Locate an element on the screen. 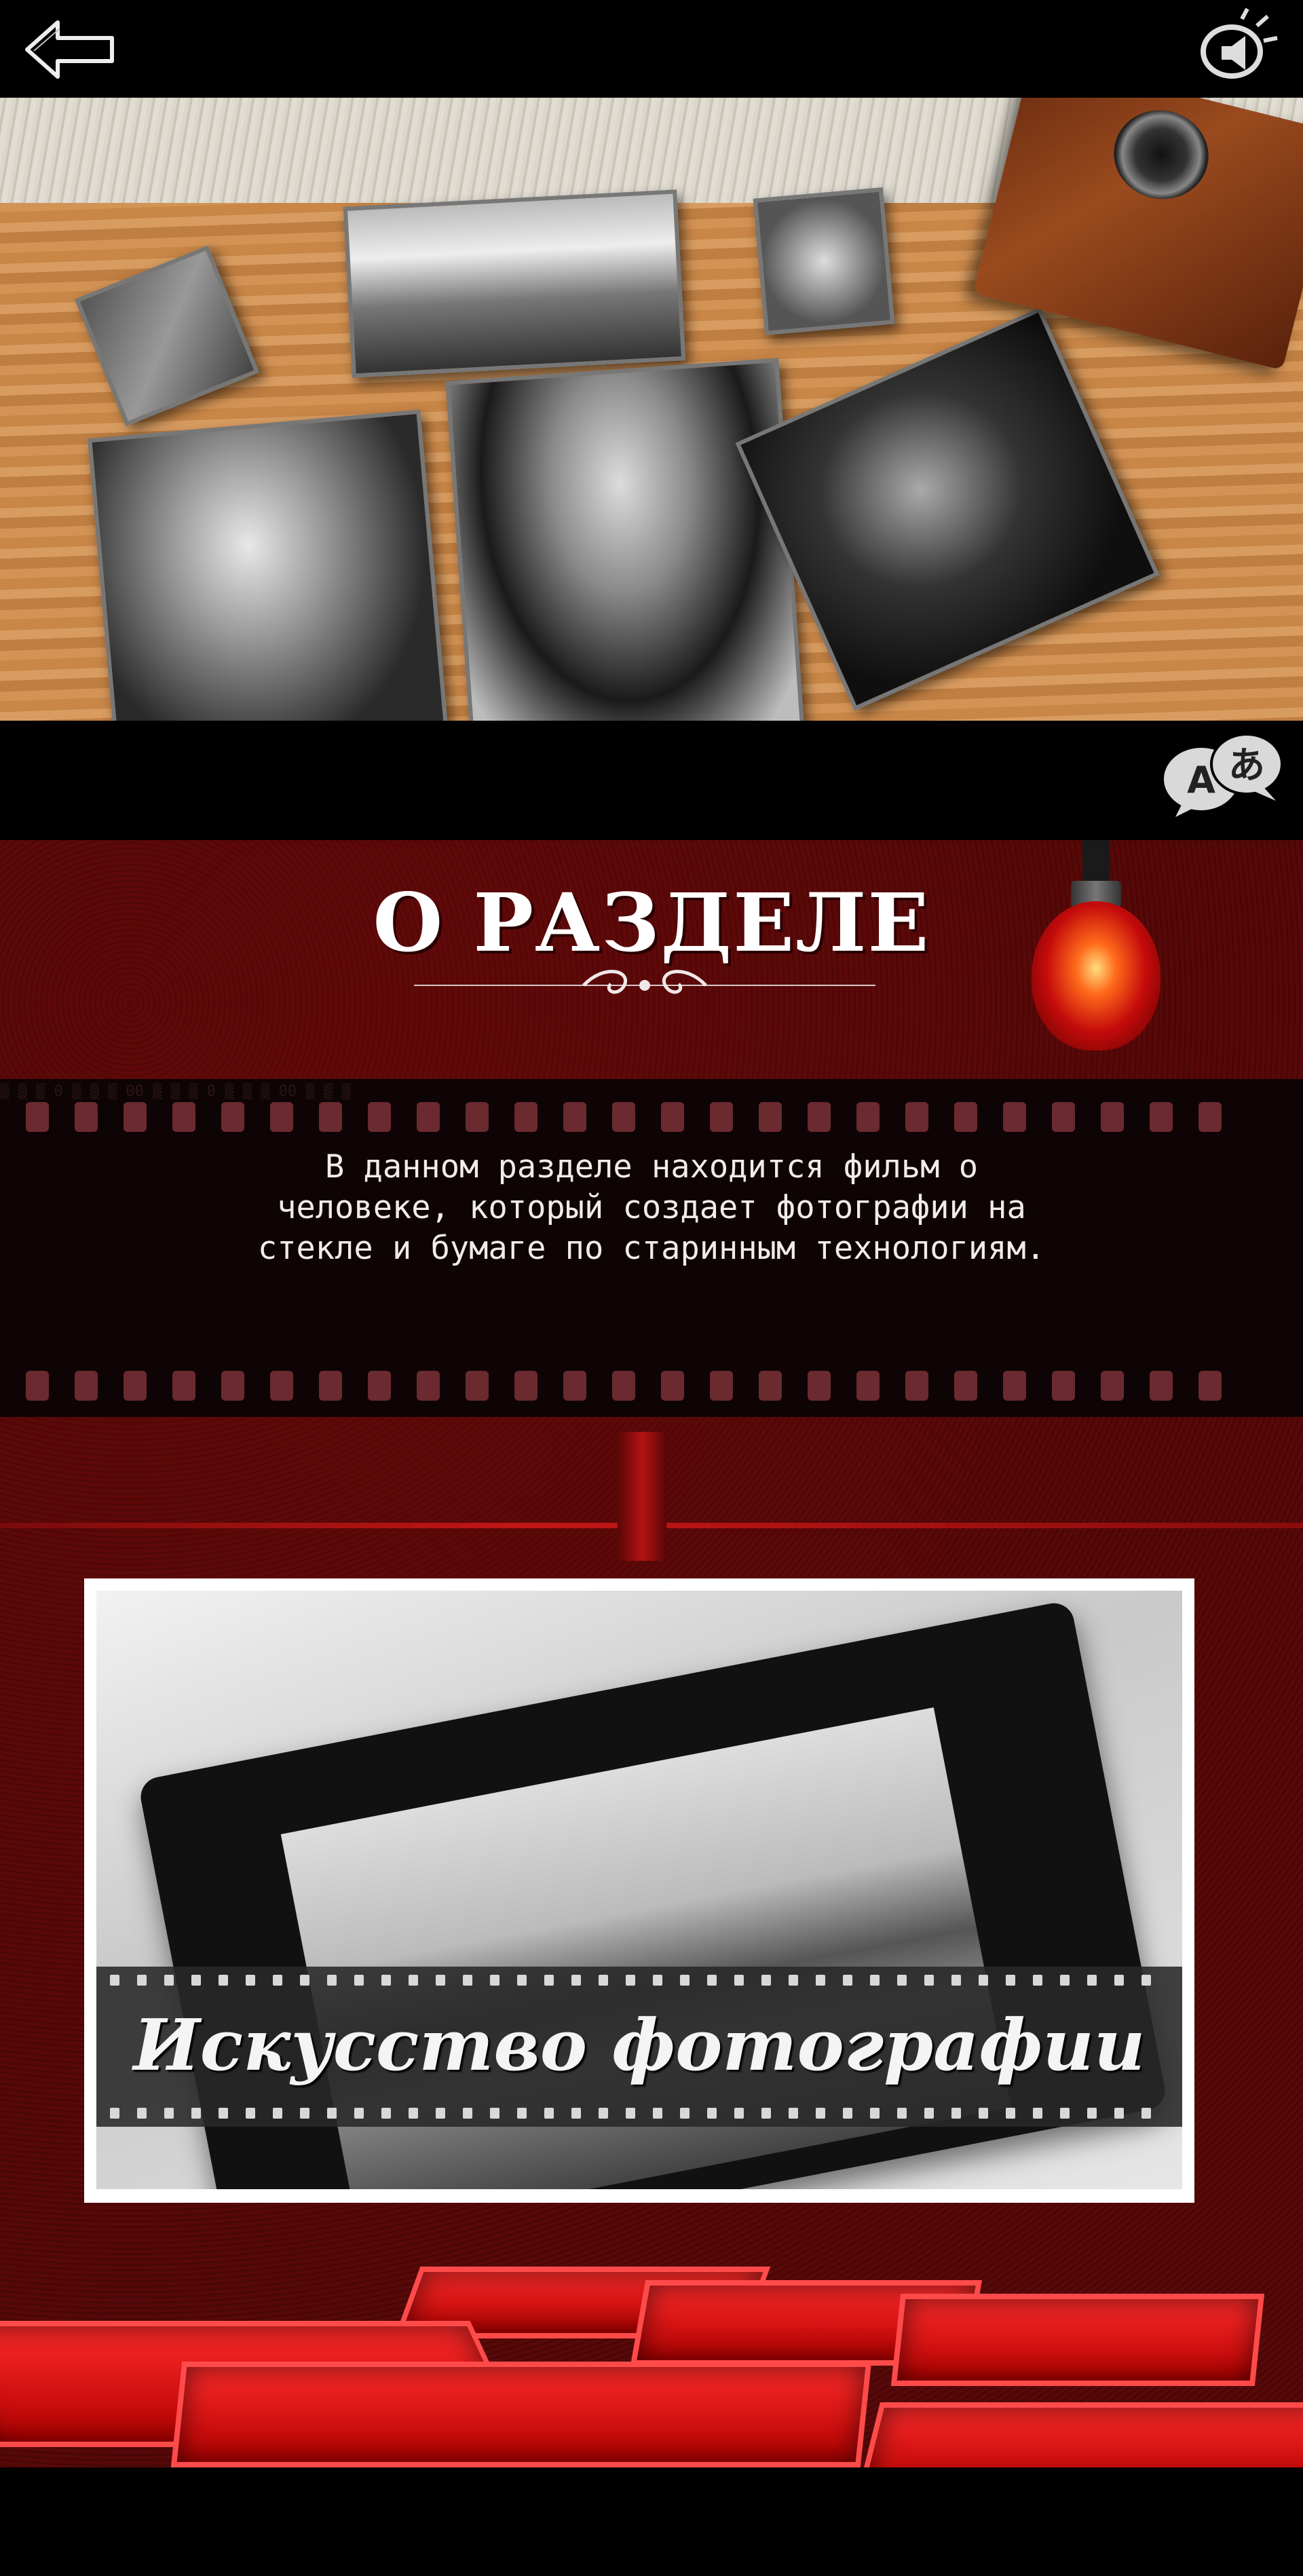  film-edge-markings: ▒ ▒ ▒ 0 ▒ ▒ ▒ 00 ▒ ▒ ▒ 0 ▒ ▒ ▒ 00 ▒ ▒ ▒ is located at coordinates (175, 1091).